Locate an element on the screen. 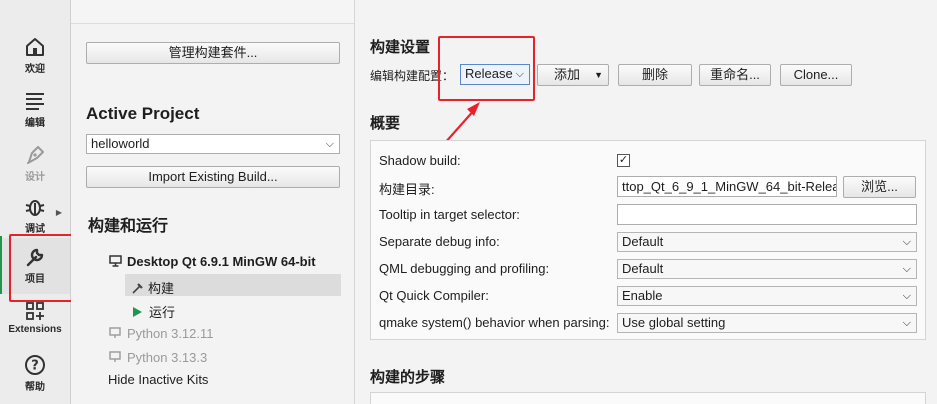  mode-sidebar: 欢迎 编辑 设计 调试 ▶ 项目 Extensions ? 帮助 is located at coordinates (35, 202).